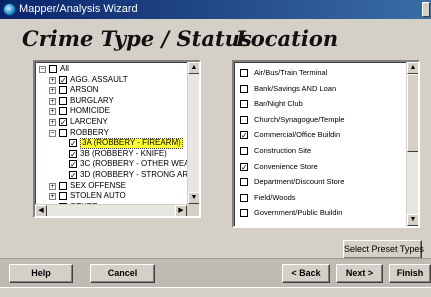 The image size is (431, 297). Describe the element at coordinates (89, 121) in the screenshot. I see `tree-row-label: LARCENY` at that location.